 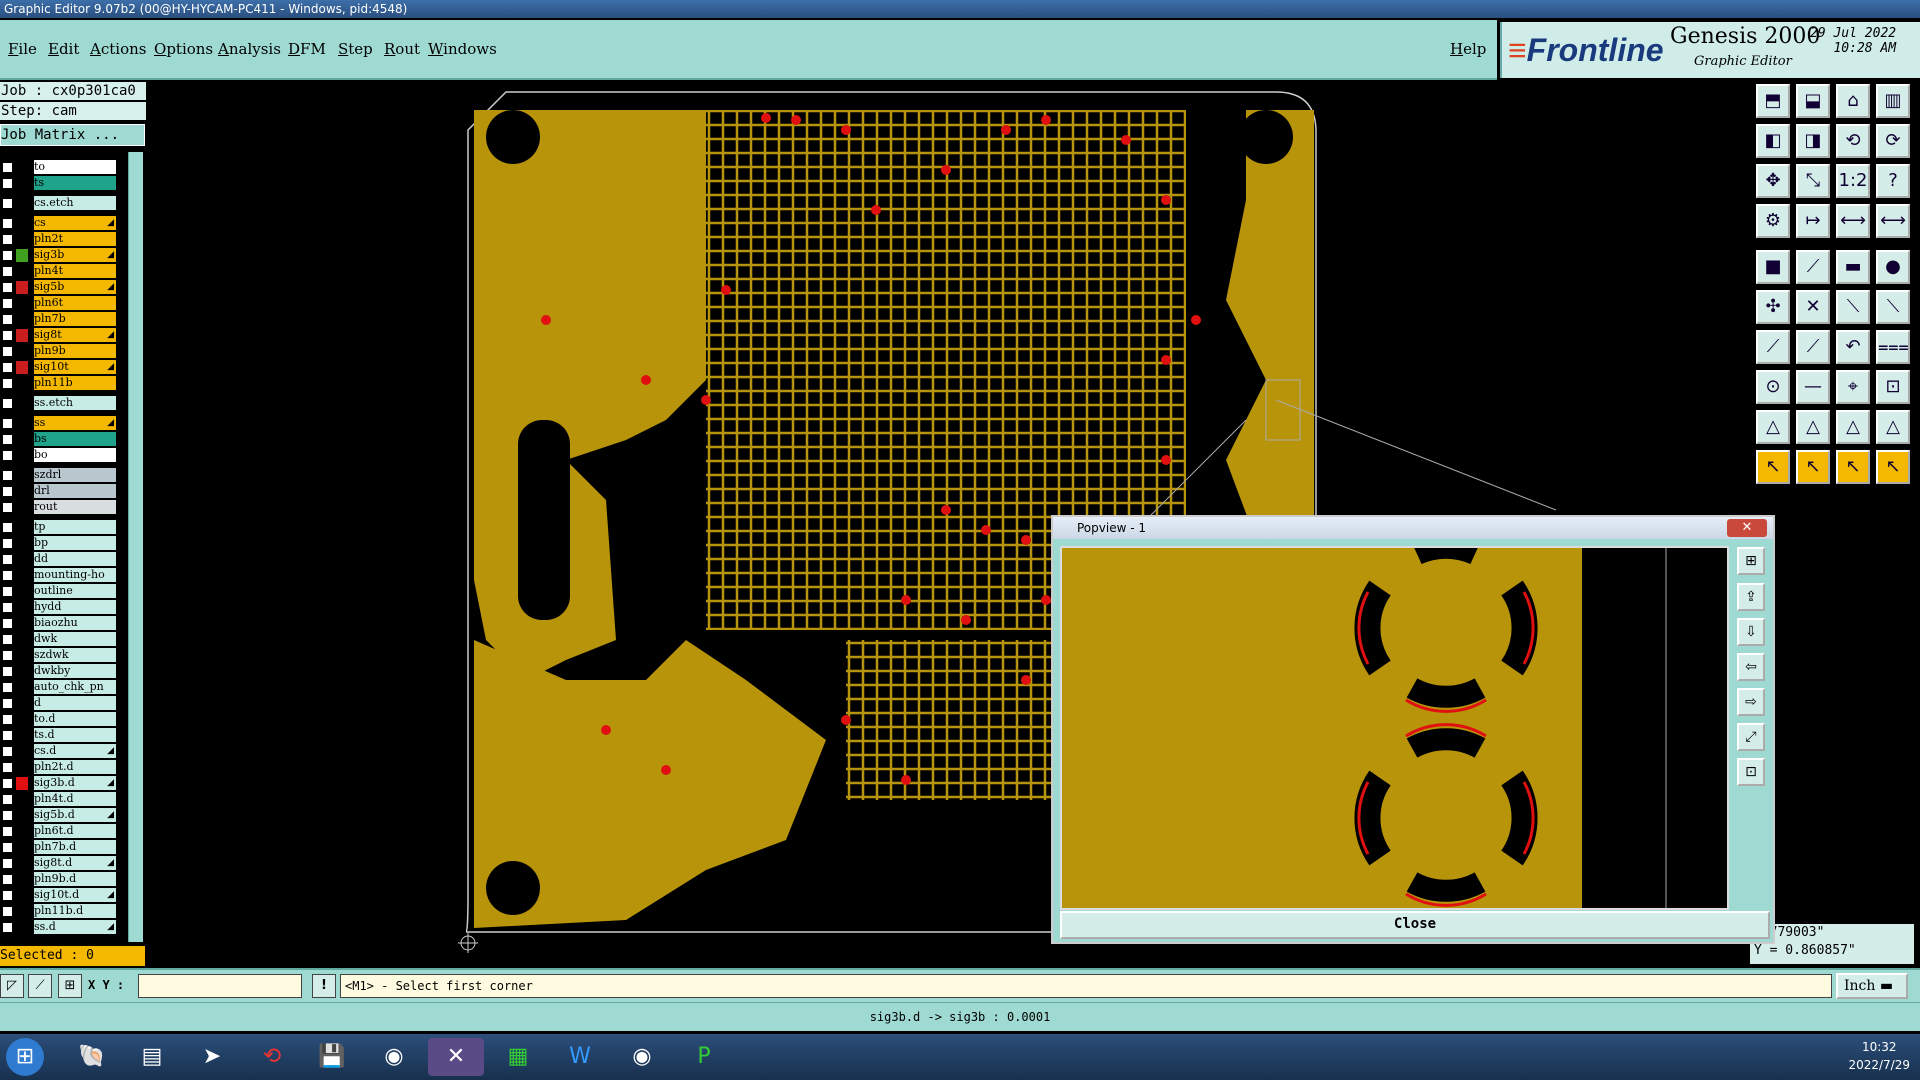 I want to click on toolbar-tool-icon: ⊙, so click(x=1773, y=387).